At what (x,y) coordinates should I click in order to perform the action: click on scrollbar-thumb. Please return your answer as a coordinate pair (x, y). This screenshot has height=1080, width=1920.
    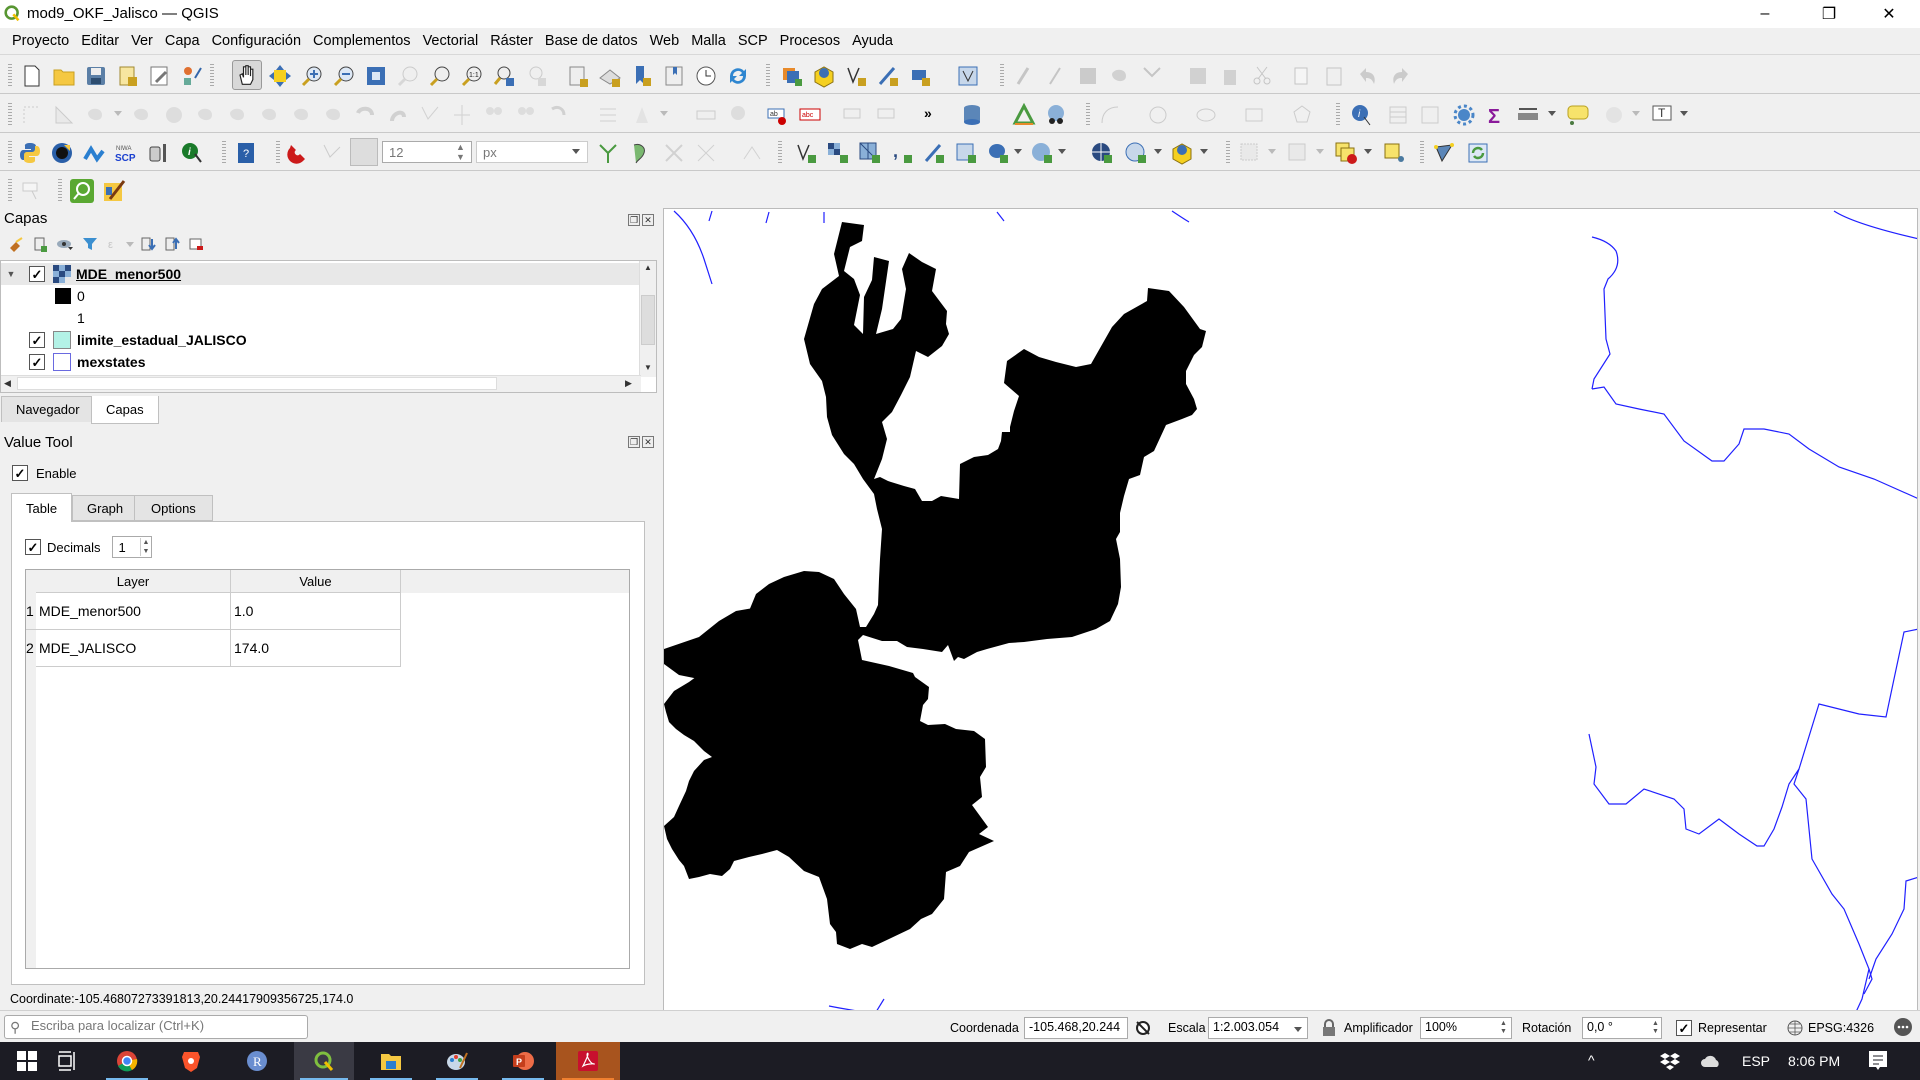
    Looking at the image, I should click on (257, 383).